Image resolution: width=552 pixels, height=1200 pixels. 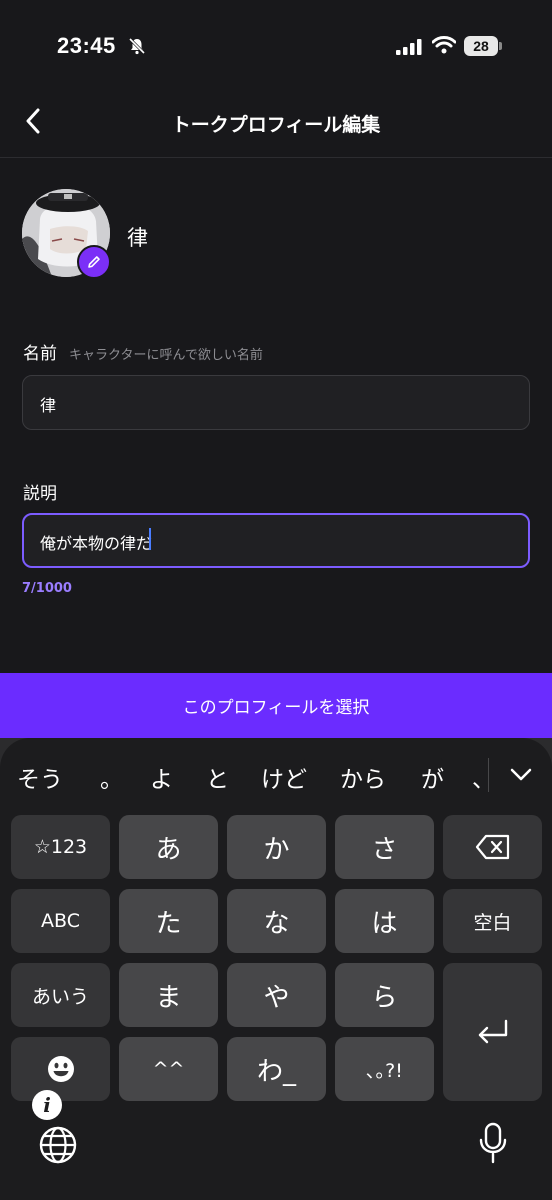 I want to click on battery-indicator: 28, so click(x=483, y=46).